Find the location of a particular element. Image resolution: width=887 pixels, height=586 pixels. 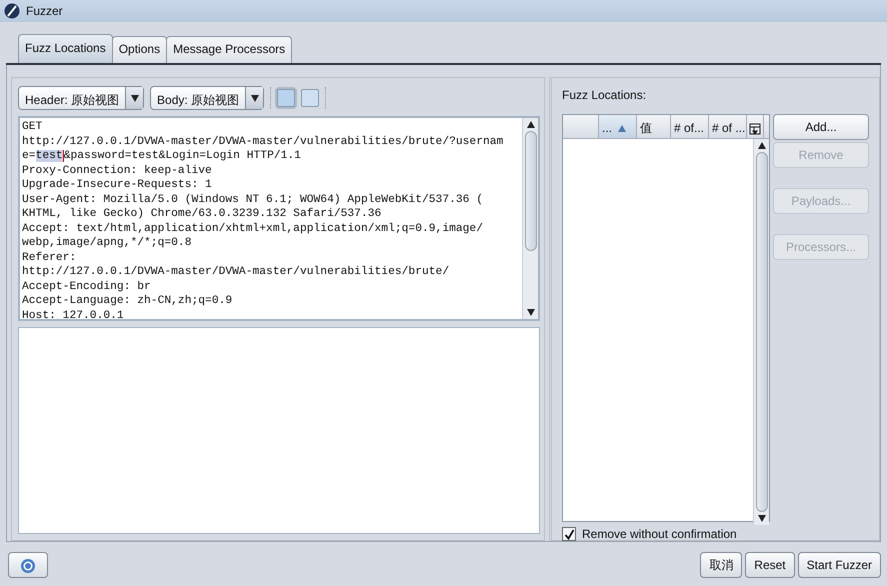

sort-ascending-icon is located at coordinates (622, 128).